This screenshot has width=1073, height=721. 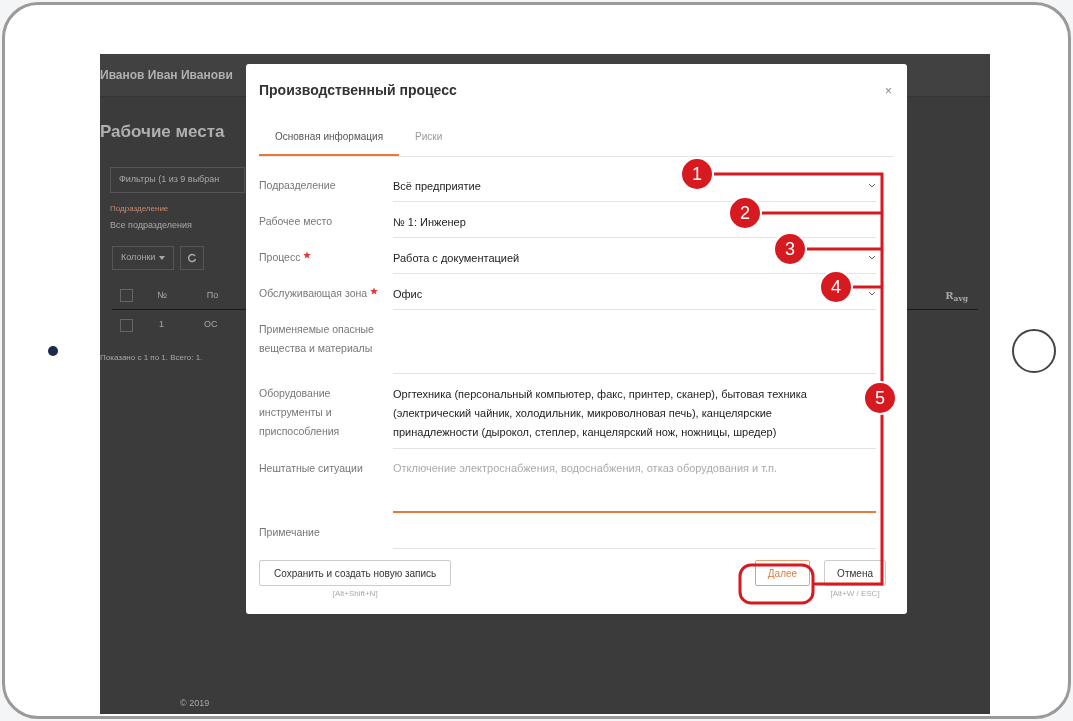 What do you see at coordinates (139, 208) in the screenshot?
I see `filter-label: Подразделение` at bounding box center [139, 208].